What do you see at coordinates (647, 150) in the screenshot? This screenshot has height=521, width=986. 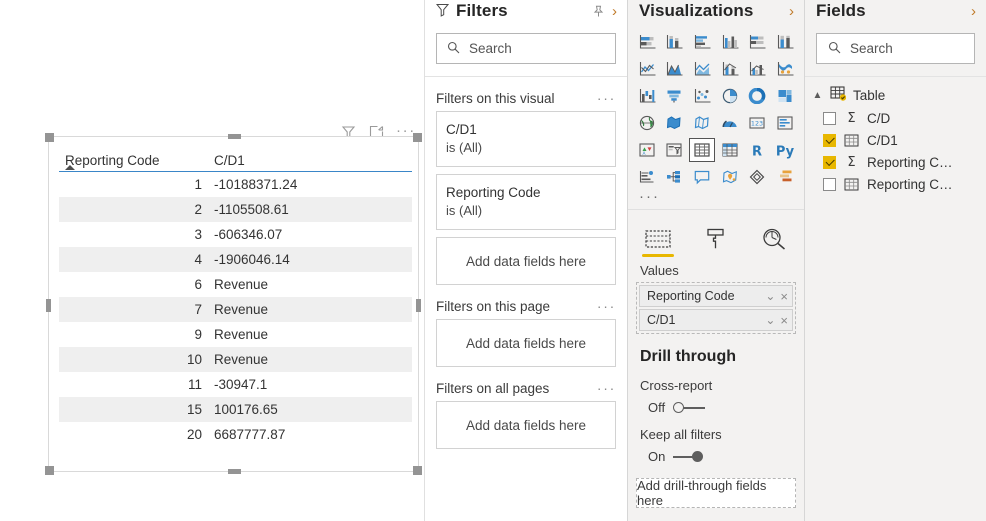 I see `kpi-icon: A` at bounding box center [647, 150].